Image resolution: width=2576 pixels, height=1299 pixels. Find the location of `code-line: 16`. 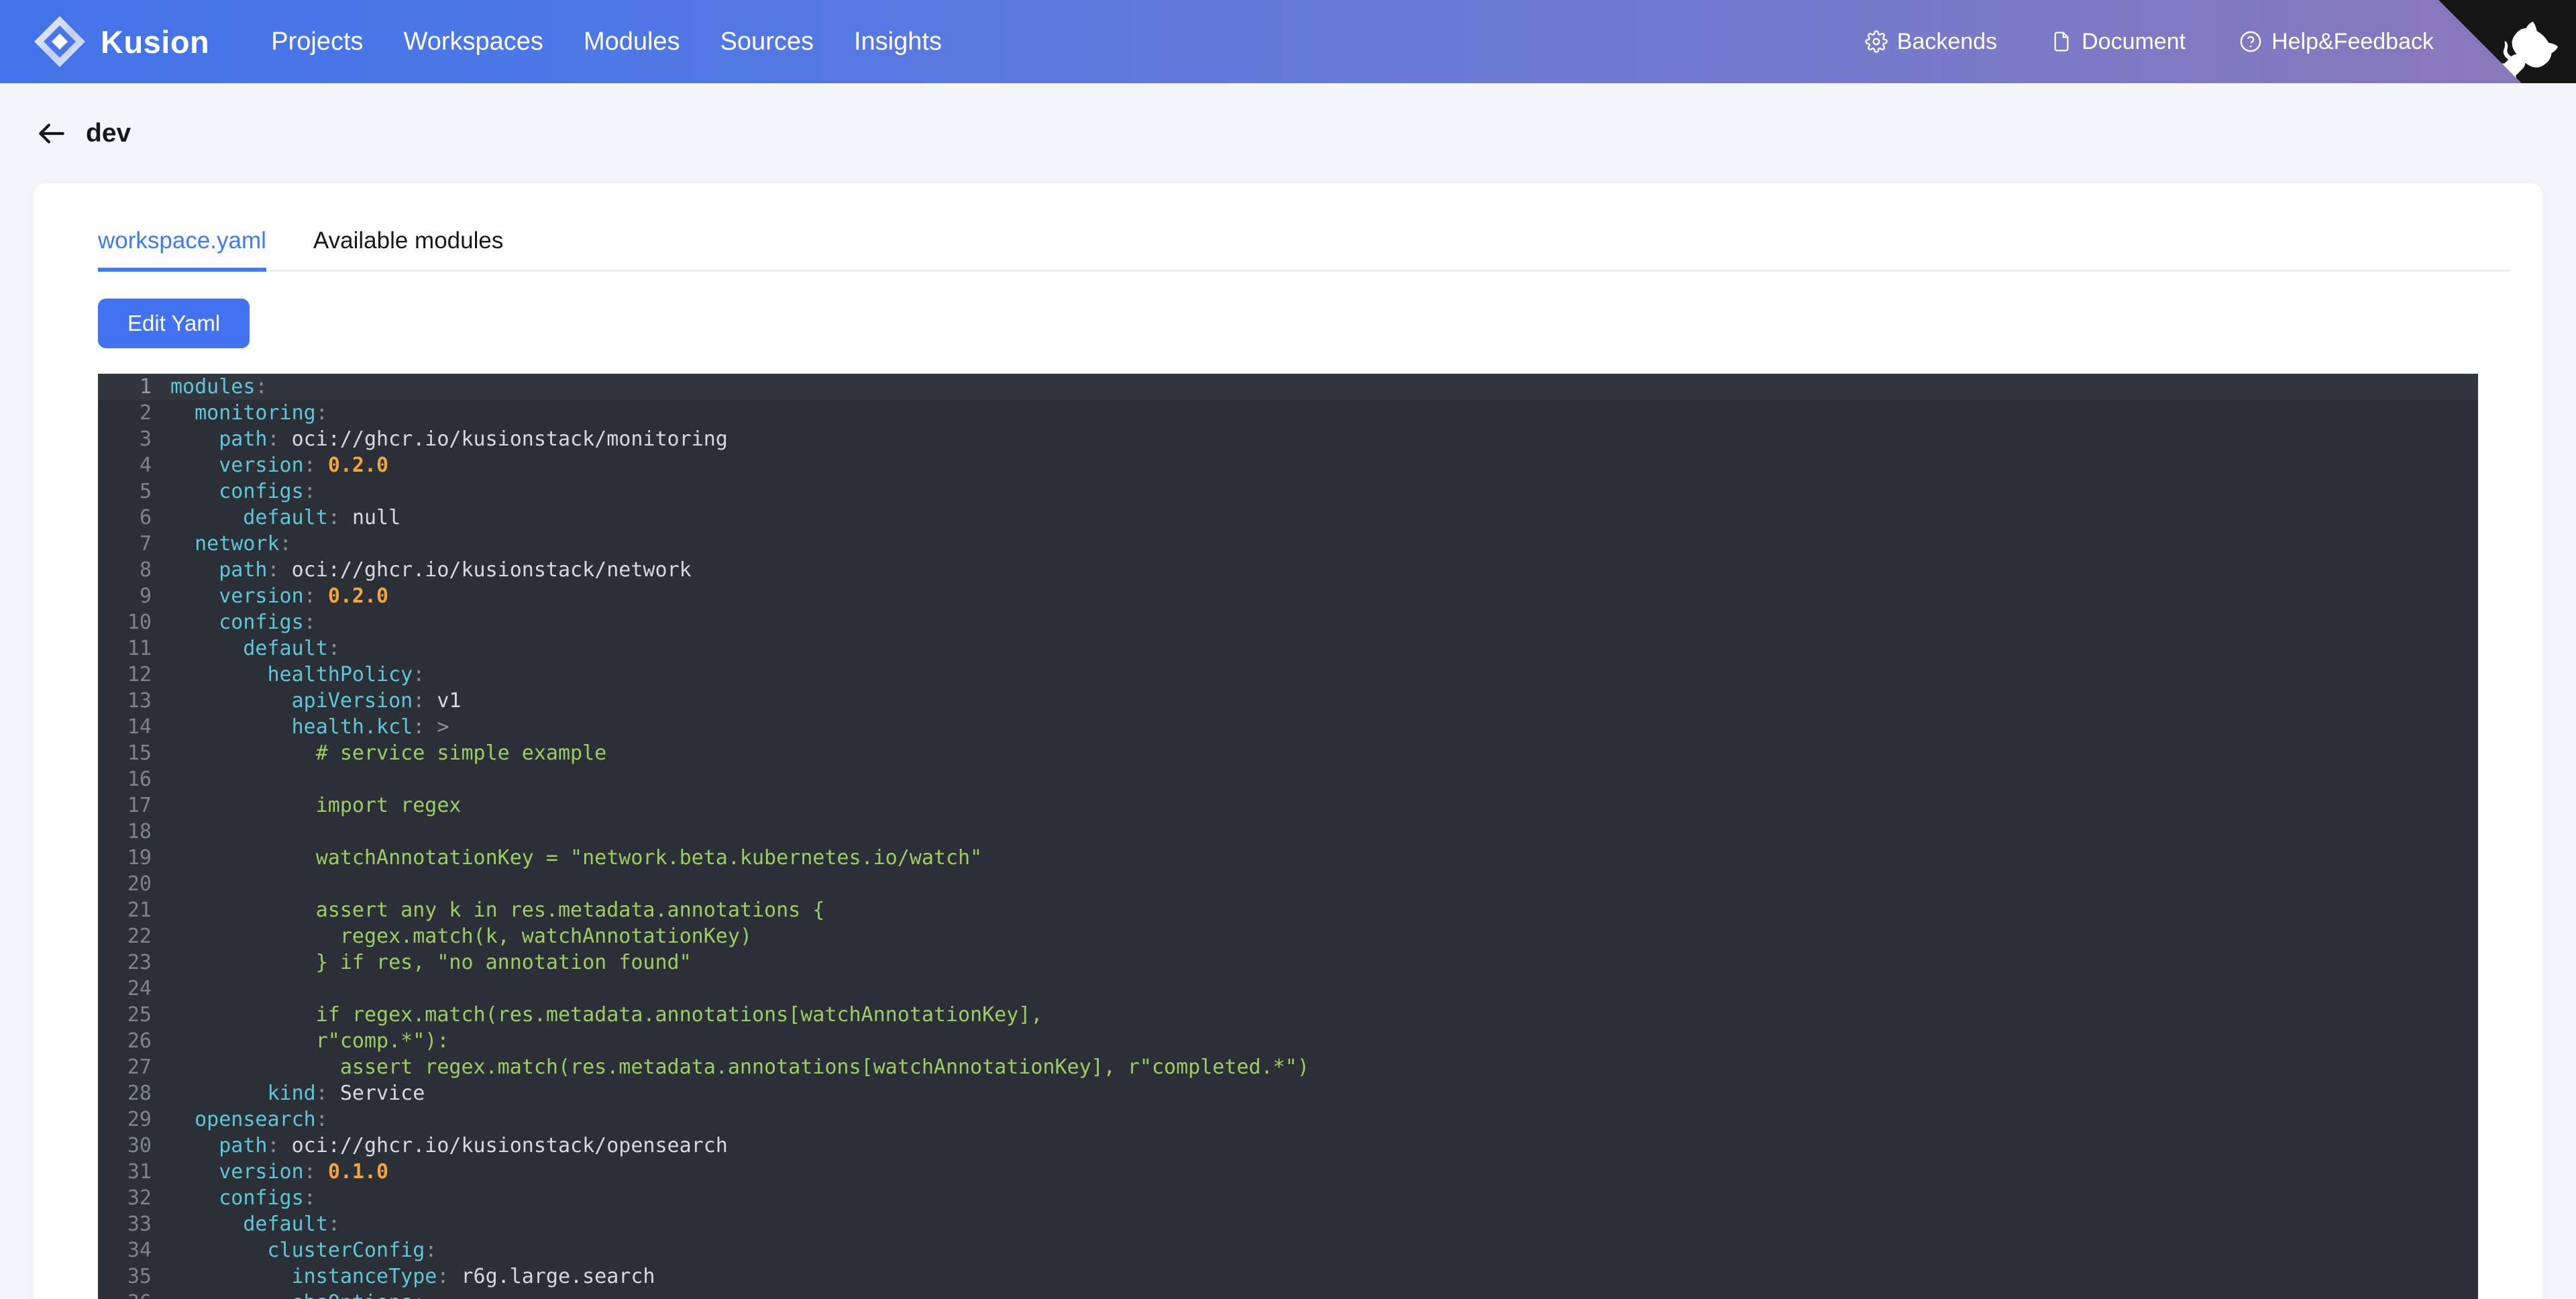

code-line: 16 is located at coordinates (1288, 779).